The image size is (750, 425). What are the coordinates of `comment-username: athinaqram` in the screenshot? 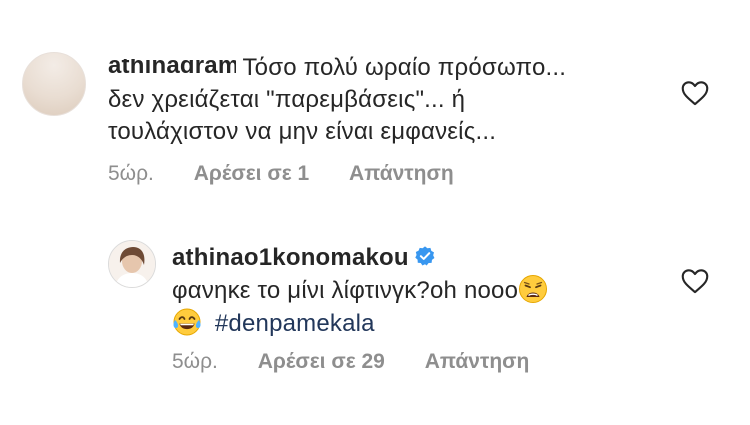 It's located at (172, 66).